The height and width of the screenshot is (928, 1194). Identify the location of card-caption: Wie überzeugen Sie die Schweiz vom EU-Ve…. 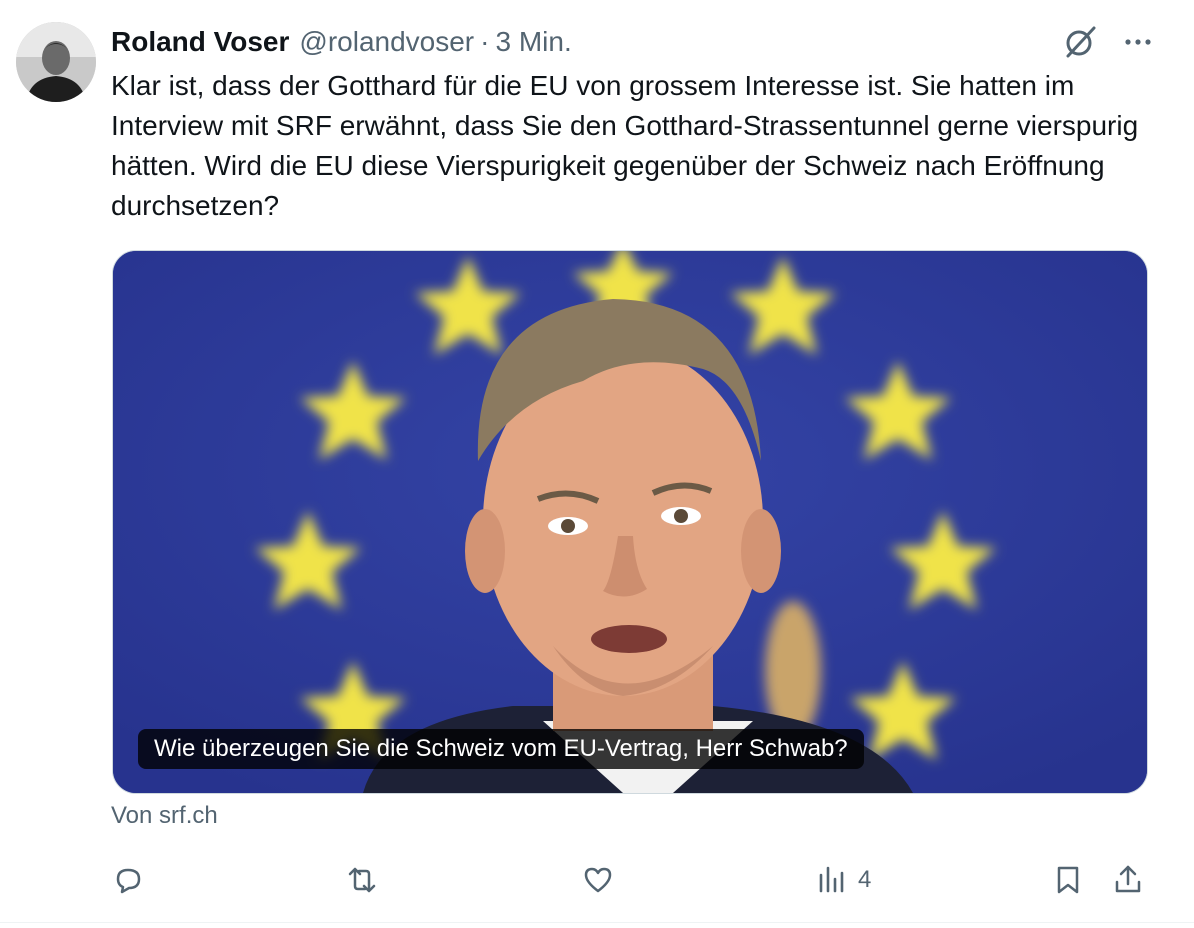
(501, 749).